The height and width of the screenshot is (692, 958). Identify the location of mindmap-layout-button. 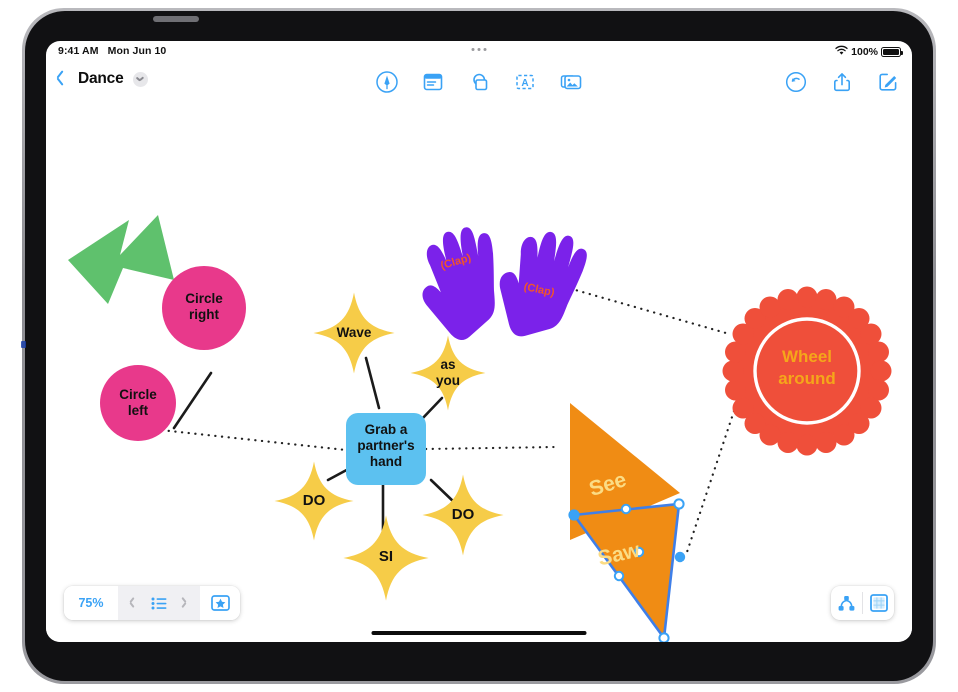
(846, 603).